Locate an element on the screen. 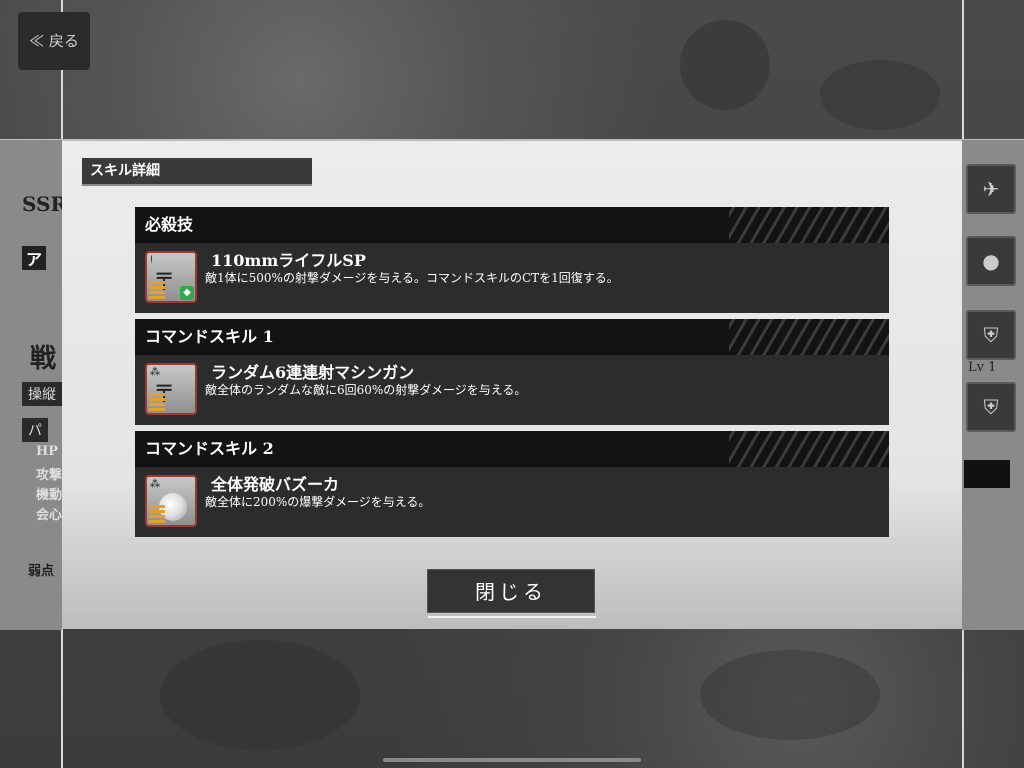 This screenshot has height=768, width=1024. frame-line is located at coordinates (512, 628).